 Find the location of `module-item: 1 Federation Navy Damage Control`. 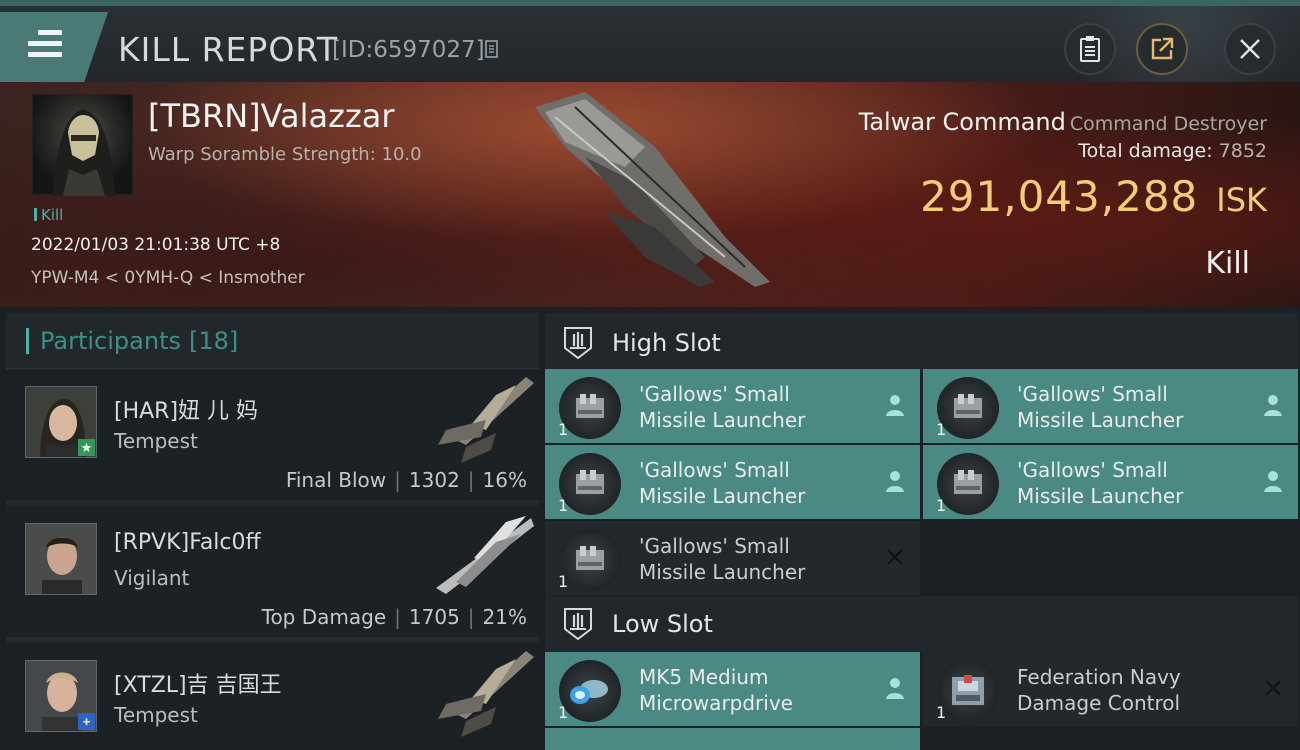

module-item: 1 Federation Navy Damage Control is located at coordinates (1110, 689).